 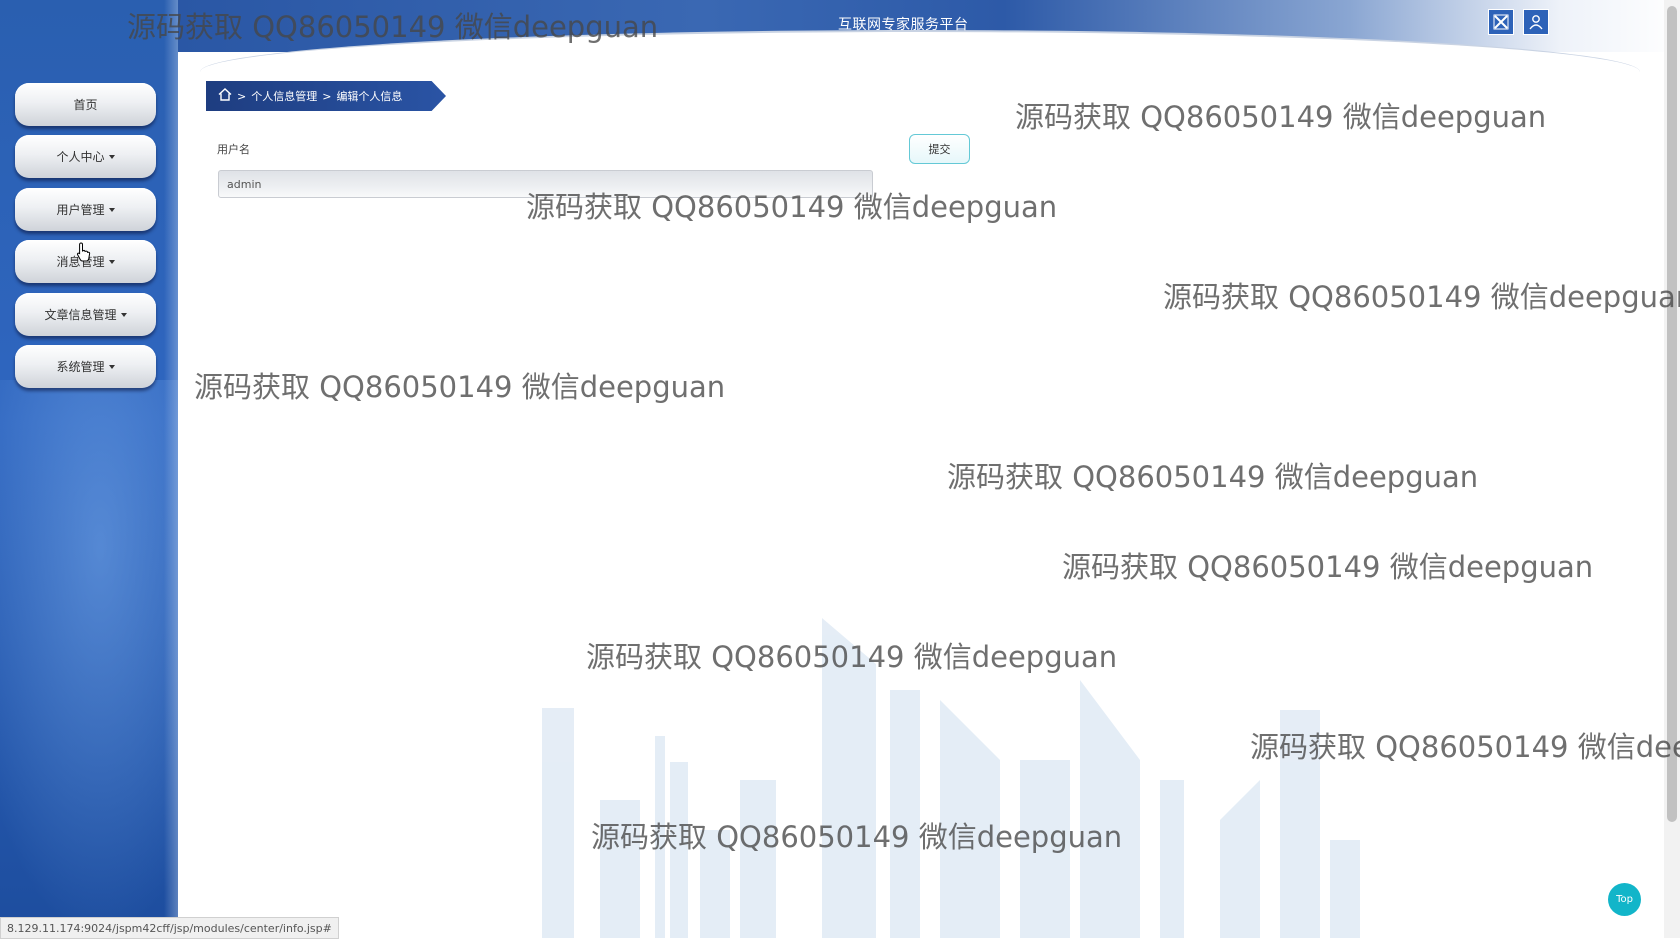 I want to click on sidebar-item-article-management: 文章信息管理, so click(x=85, y=314).